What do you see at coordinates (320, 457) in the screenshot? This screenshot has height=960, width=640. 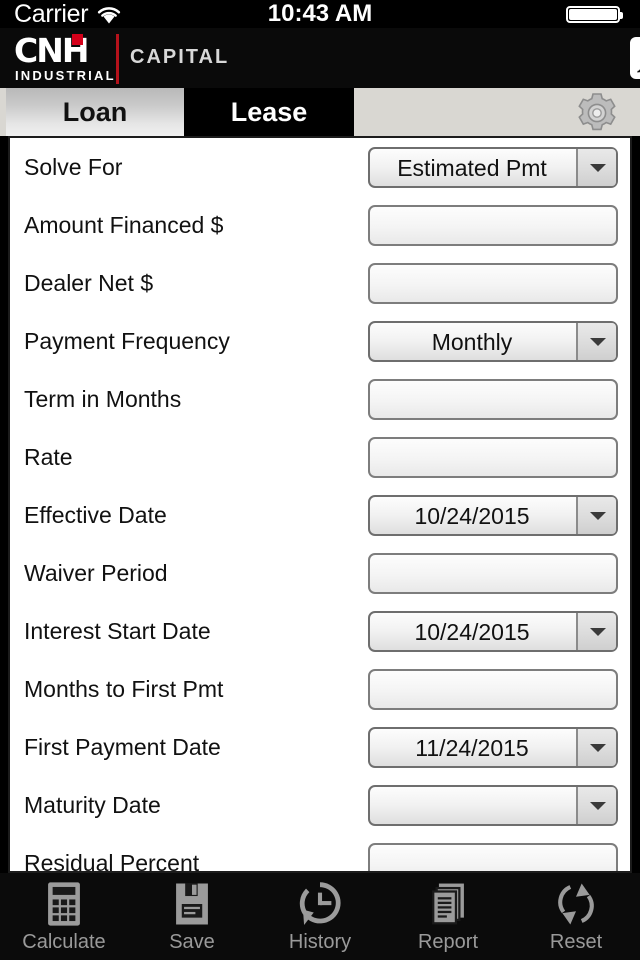 I see `form-row: Rate` at bounding box center [320, 457].